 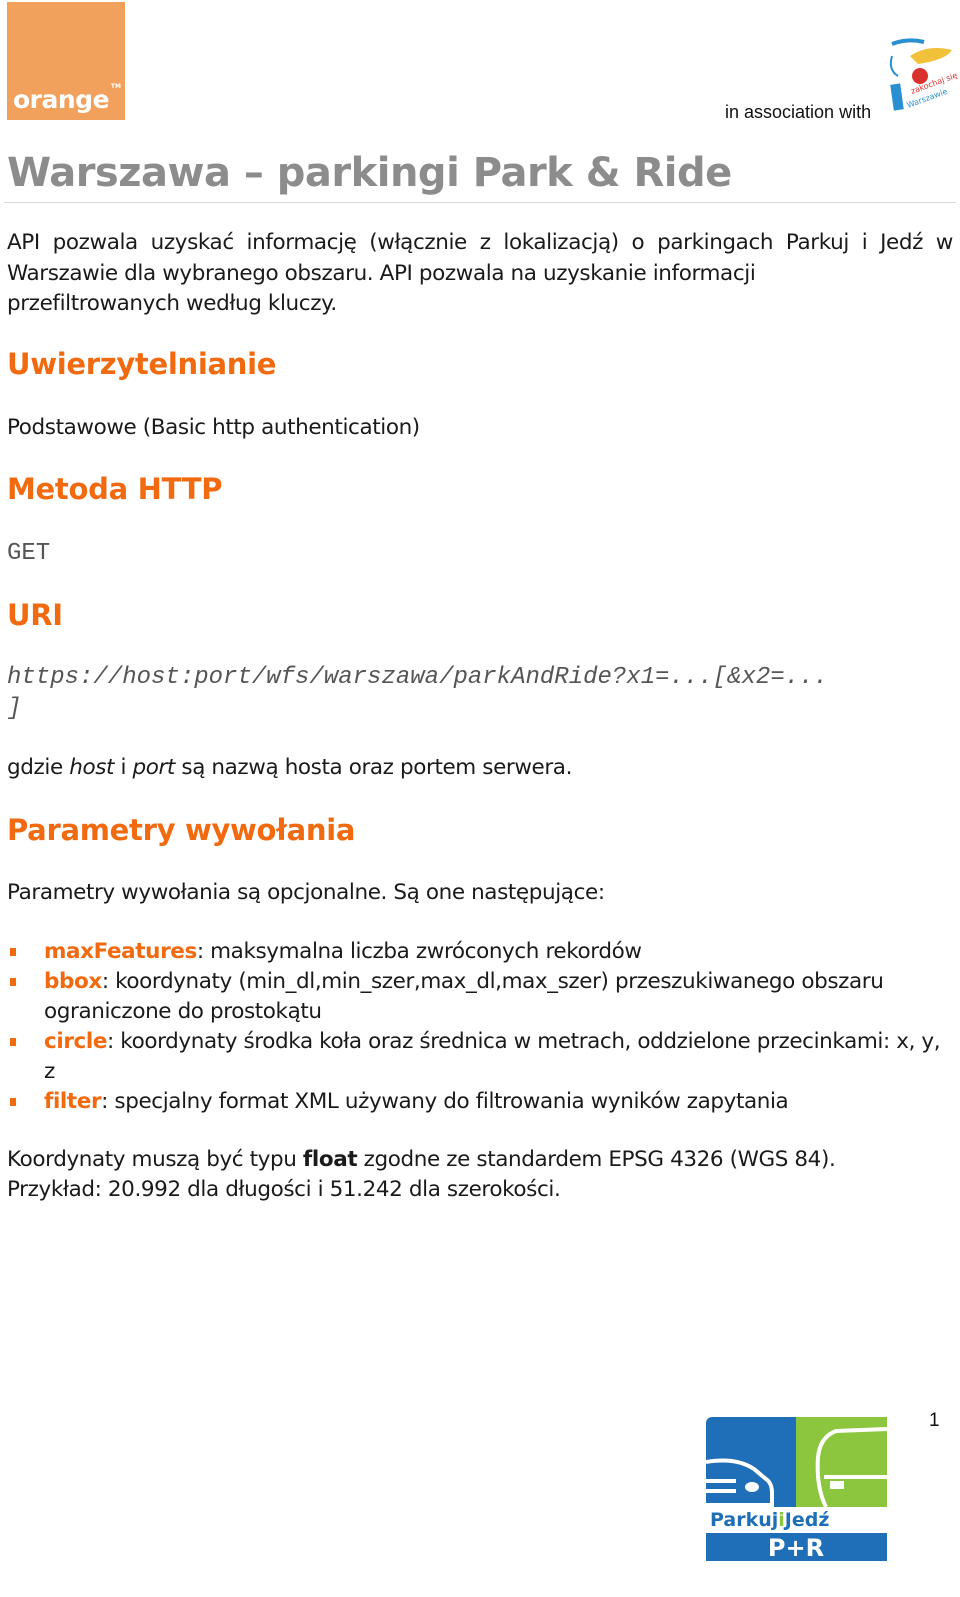 What do you see at coordinates (419, 951) in the screenshot?
I see `param-desc: : maksymalna liczba zwróconych rekordów` at bounding box center [419, 951].